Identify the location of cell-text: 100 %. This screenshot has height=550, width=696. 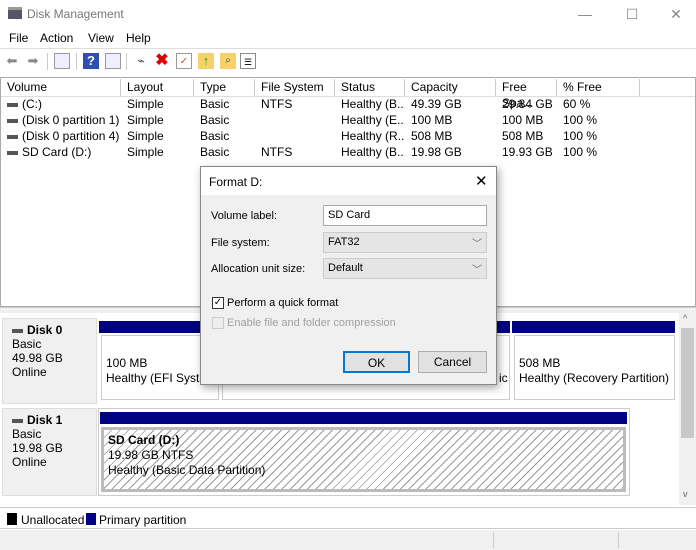
(580, 120).